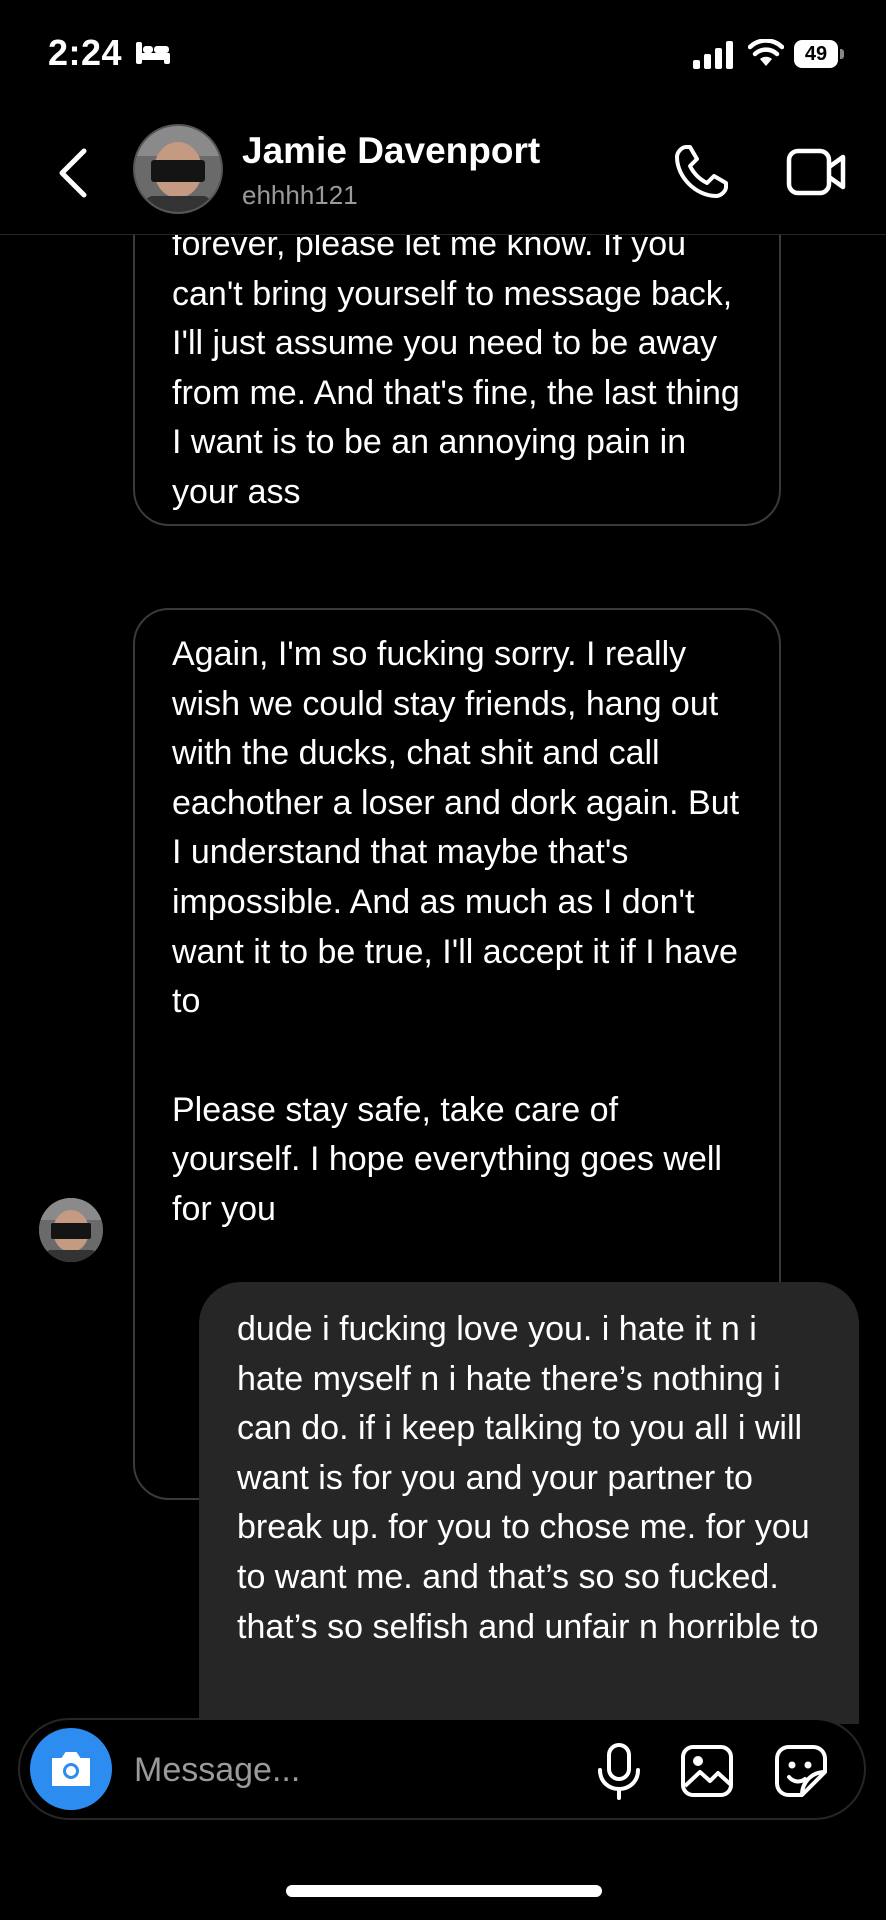 Image resolution: width=886 pixels, height=1920 pixels. Describe the element at coordinates (801, 1771) in the screenshot. I see `sticker-icon` at that location.